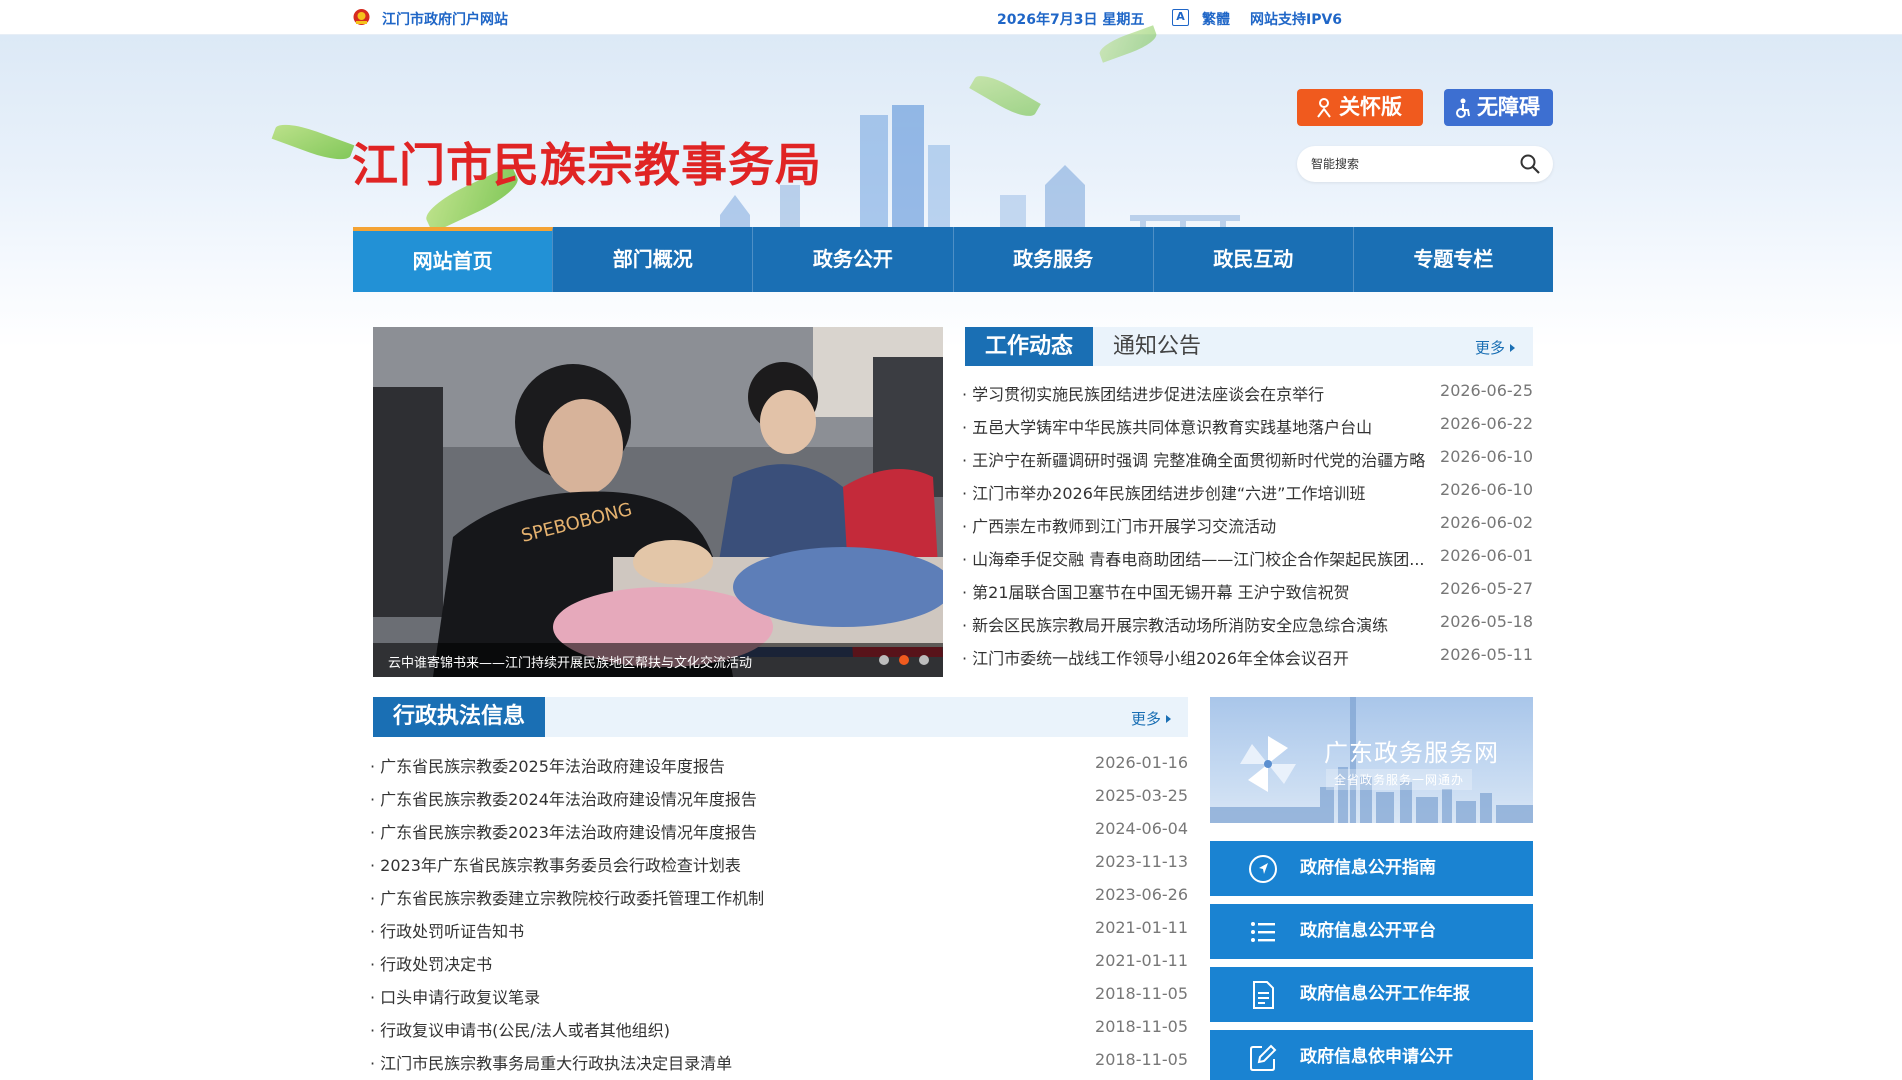 Image resolution: width=1902 pixels, height=1080 pixels. Describe the element at coordinates (1486, 654) in the screenshot. I see `news-item-date: 2026-05-11` at that location.